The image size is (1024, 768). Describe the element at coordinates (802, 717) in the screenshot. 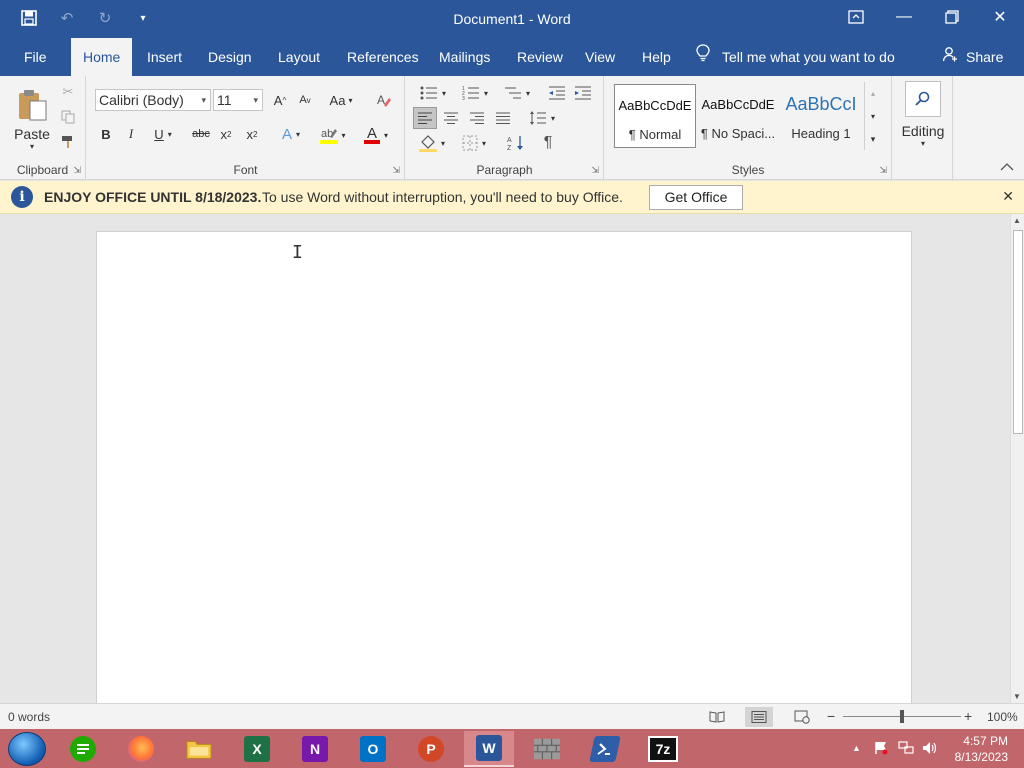

I see `web-layout-icon` at that location.